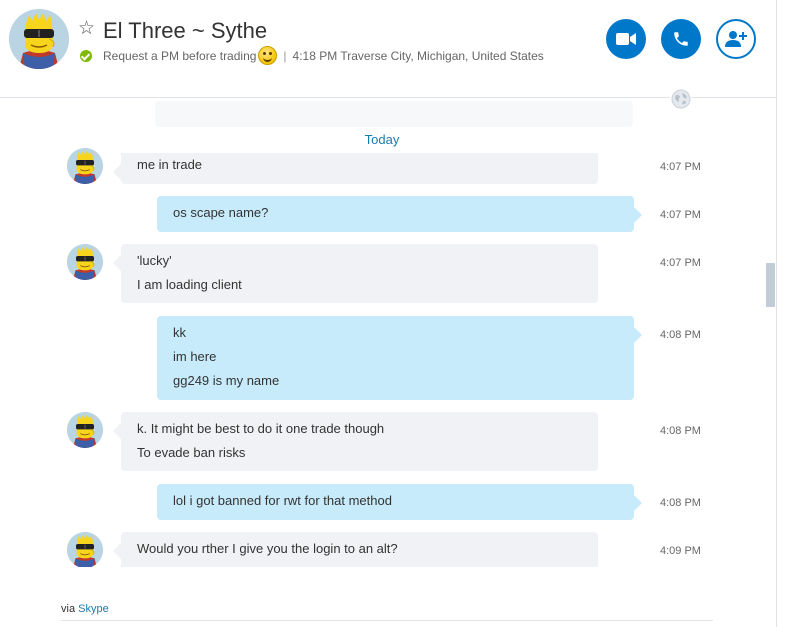 The height and width of the screenshot is (627, 801). Describe the element at coordinates (355, 273) in the screenshot. I see `message-bubble: 'lucky' I am loading client` at that location.